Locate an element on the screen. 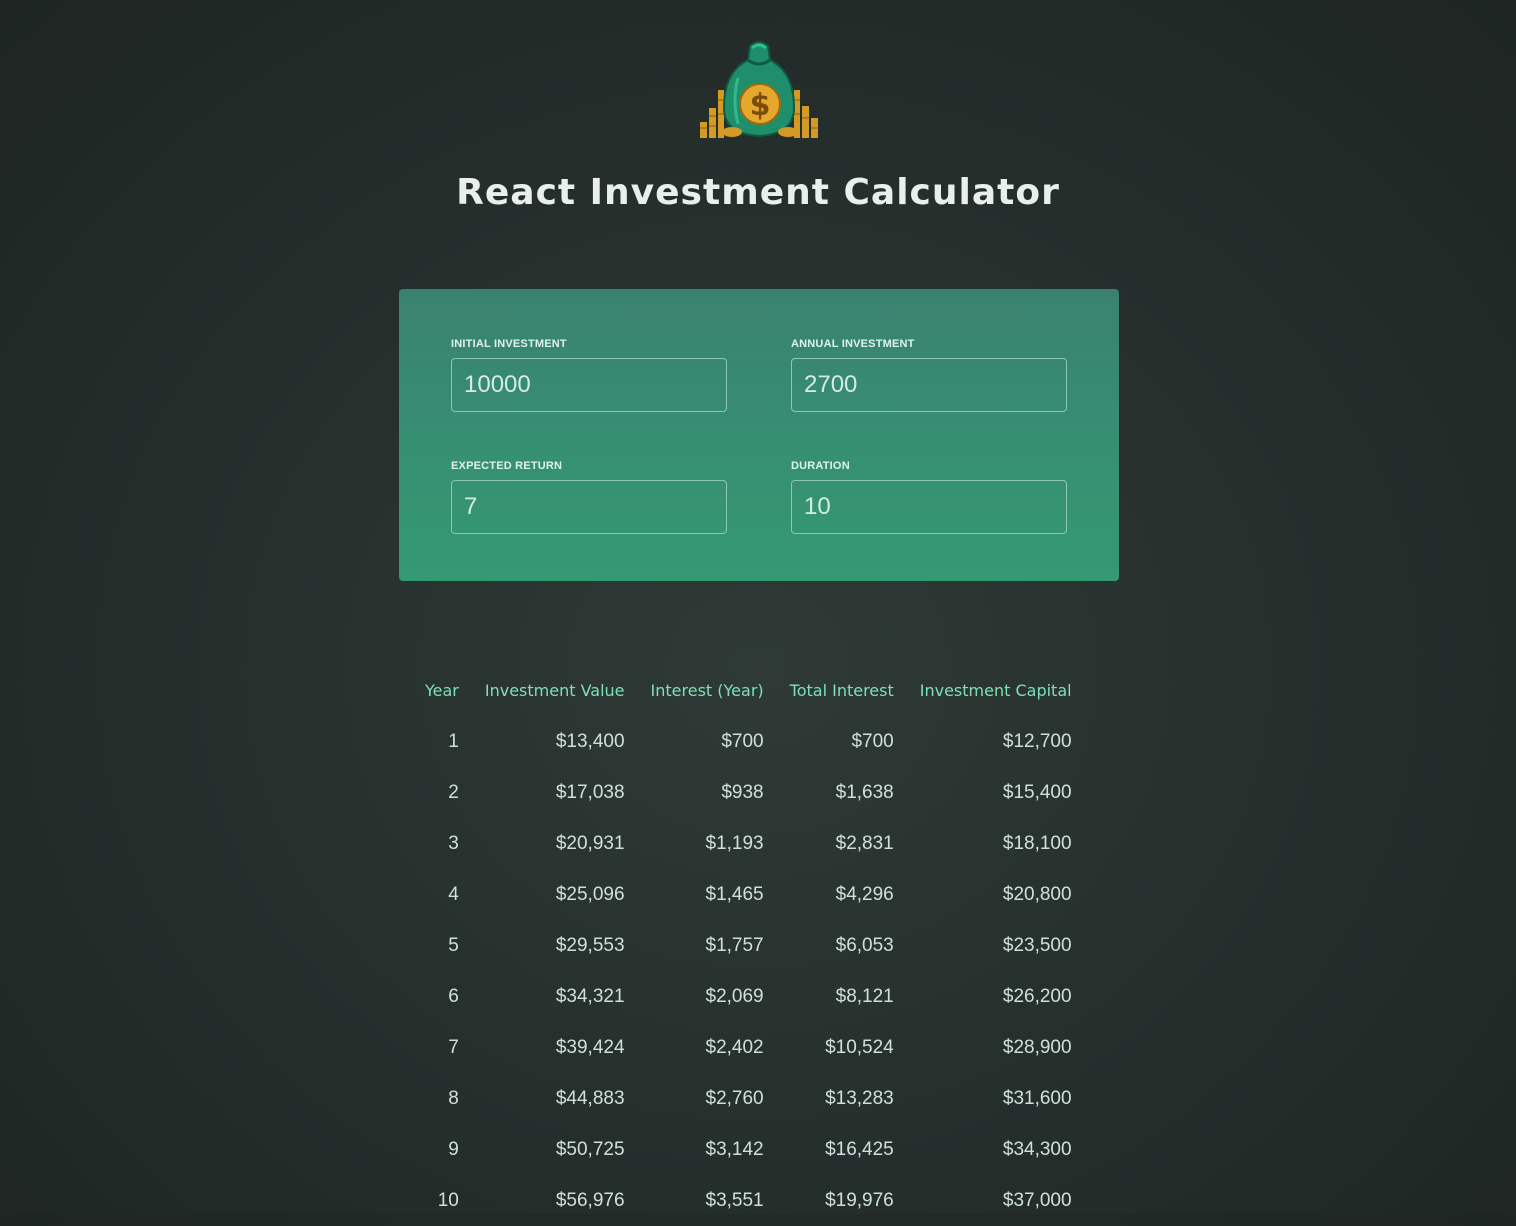 This screenshot has height=1226, width=1516. year-cell: 1 is located at coordinates (453, 741).